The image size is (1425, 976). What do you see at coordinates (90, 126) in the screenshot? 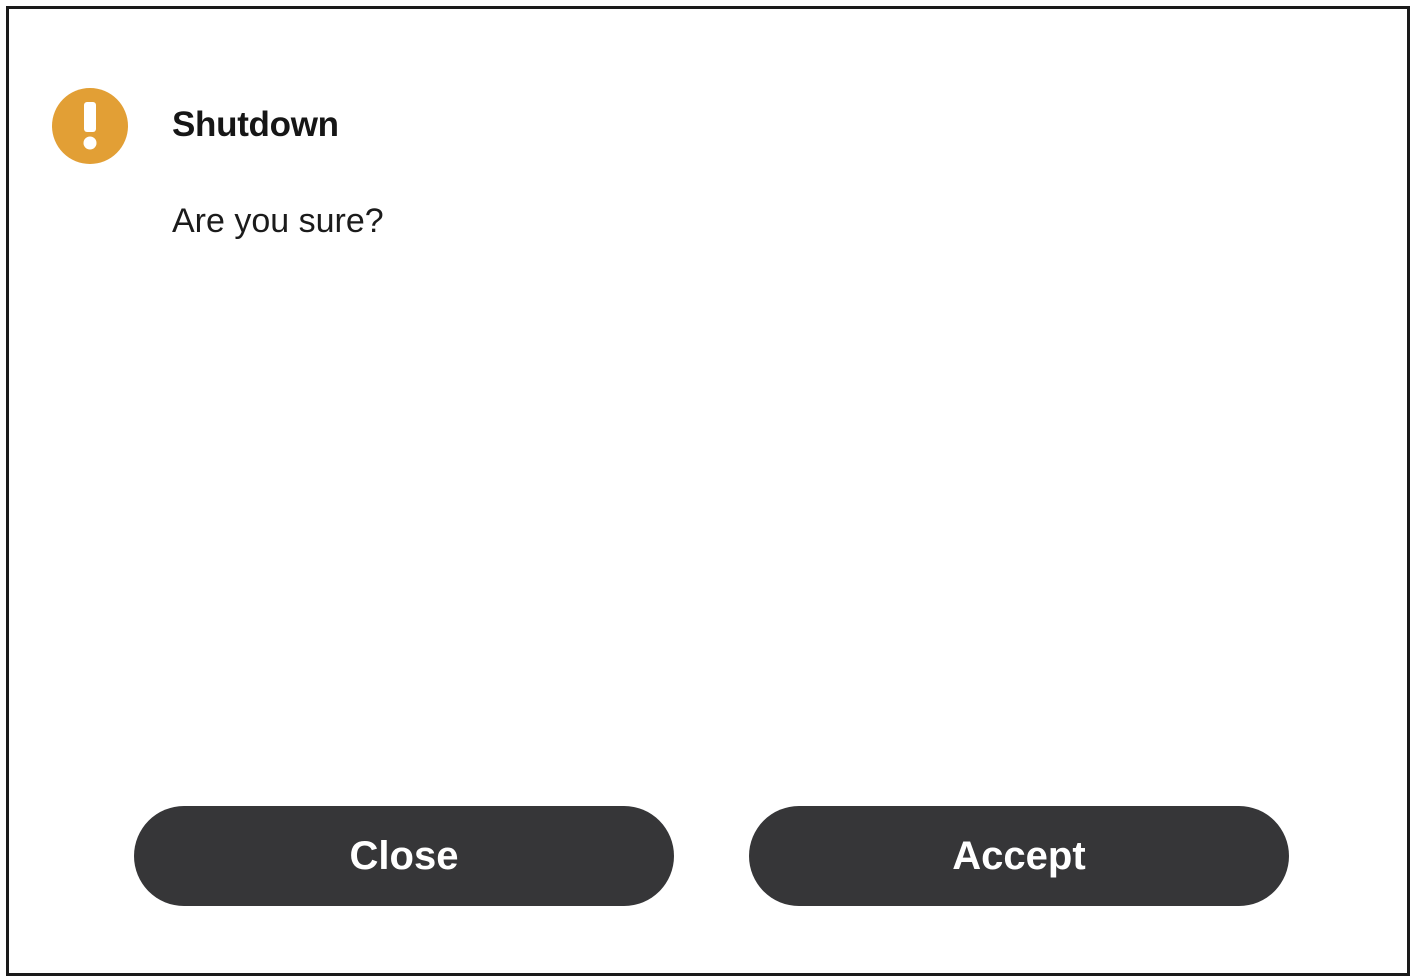
I see `warning-icon` at bounding box center [90, 126].